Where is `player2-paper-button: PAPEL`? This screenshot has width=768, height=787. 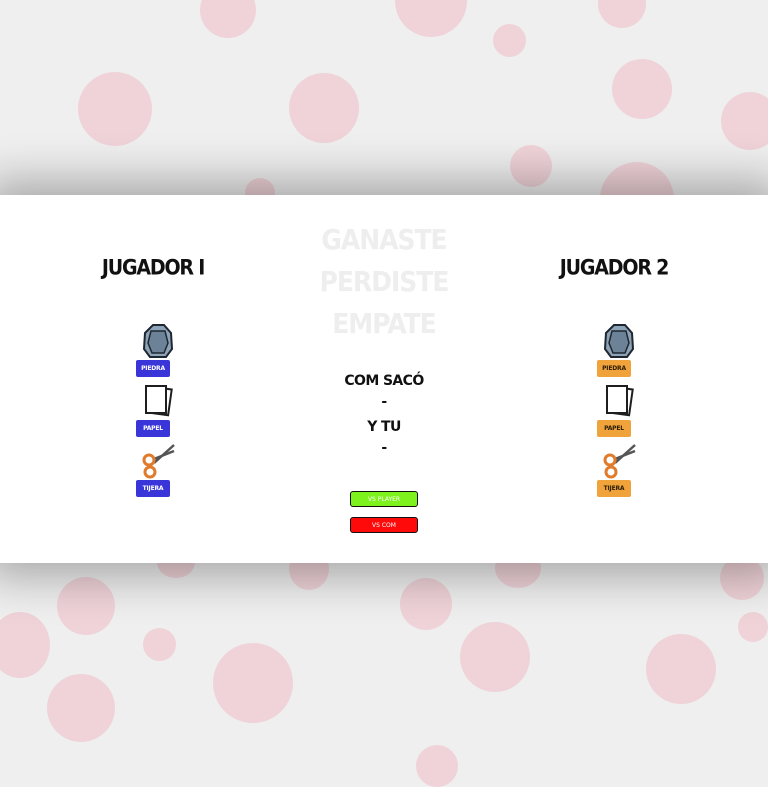 player2-paper-button: PAPEL is located at coordinates (614, 428).